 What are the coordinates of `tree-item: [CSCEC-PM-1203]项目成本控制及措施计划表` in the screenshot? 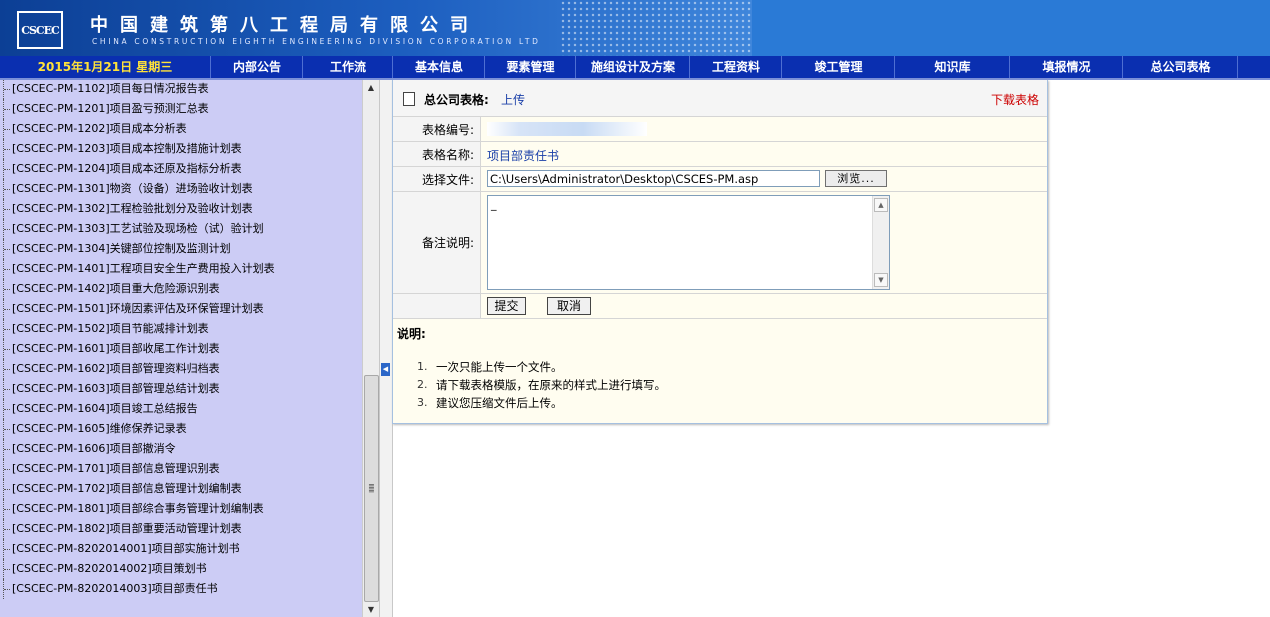 It's located at (181, 149).